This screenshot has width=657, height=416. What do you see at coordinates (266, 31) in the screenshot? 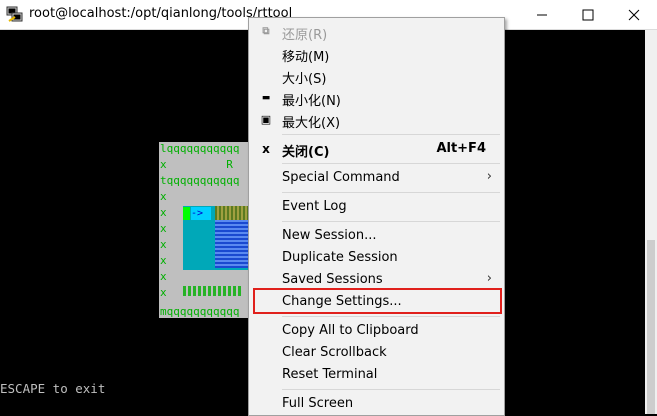
I see `restore-icon: ⧉` at bounding box center [266, 31].